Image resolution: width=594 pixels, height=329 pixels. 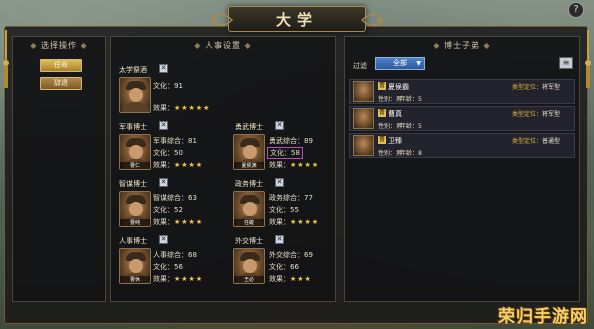 What do you see at coordinates (168, 267) in the screenshot?
I see `personnel-culture: 文化：56` at bounding box center [168, 267].